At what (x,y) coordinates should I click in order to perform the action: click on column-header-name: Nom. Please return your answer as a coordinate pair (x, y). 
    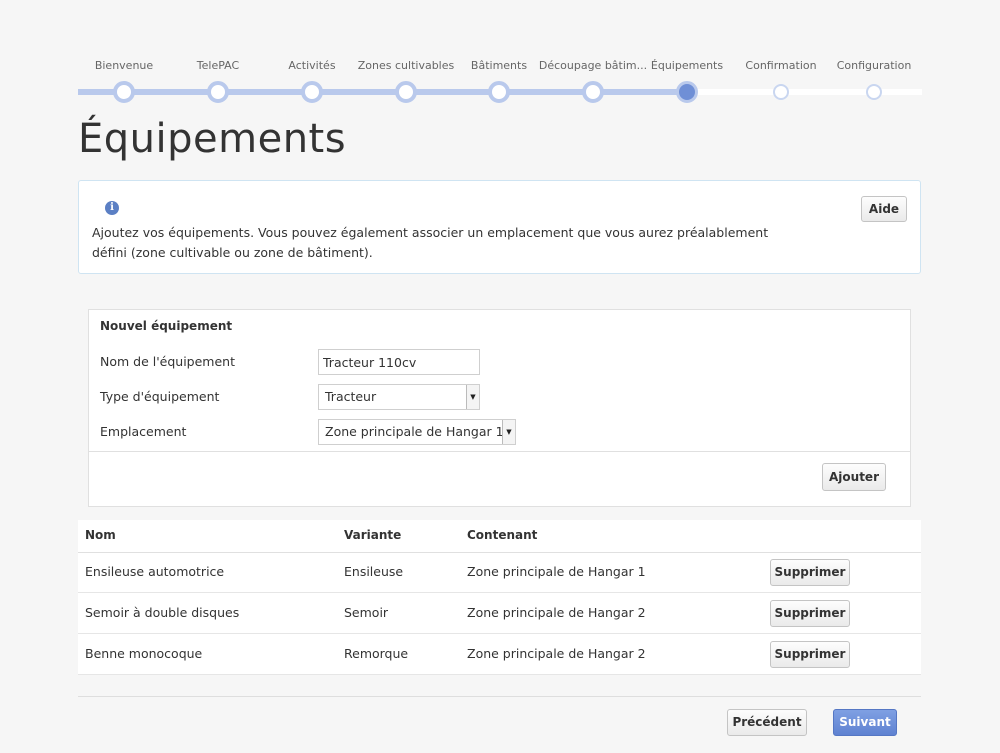
    Looking at the image, I should click on (100, 535).